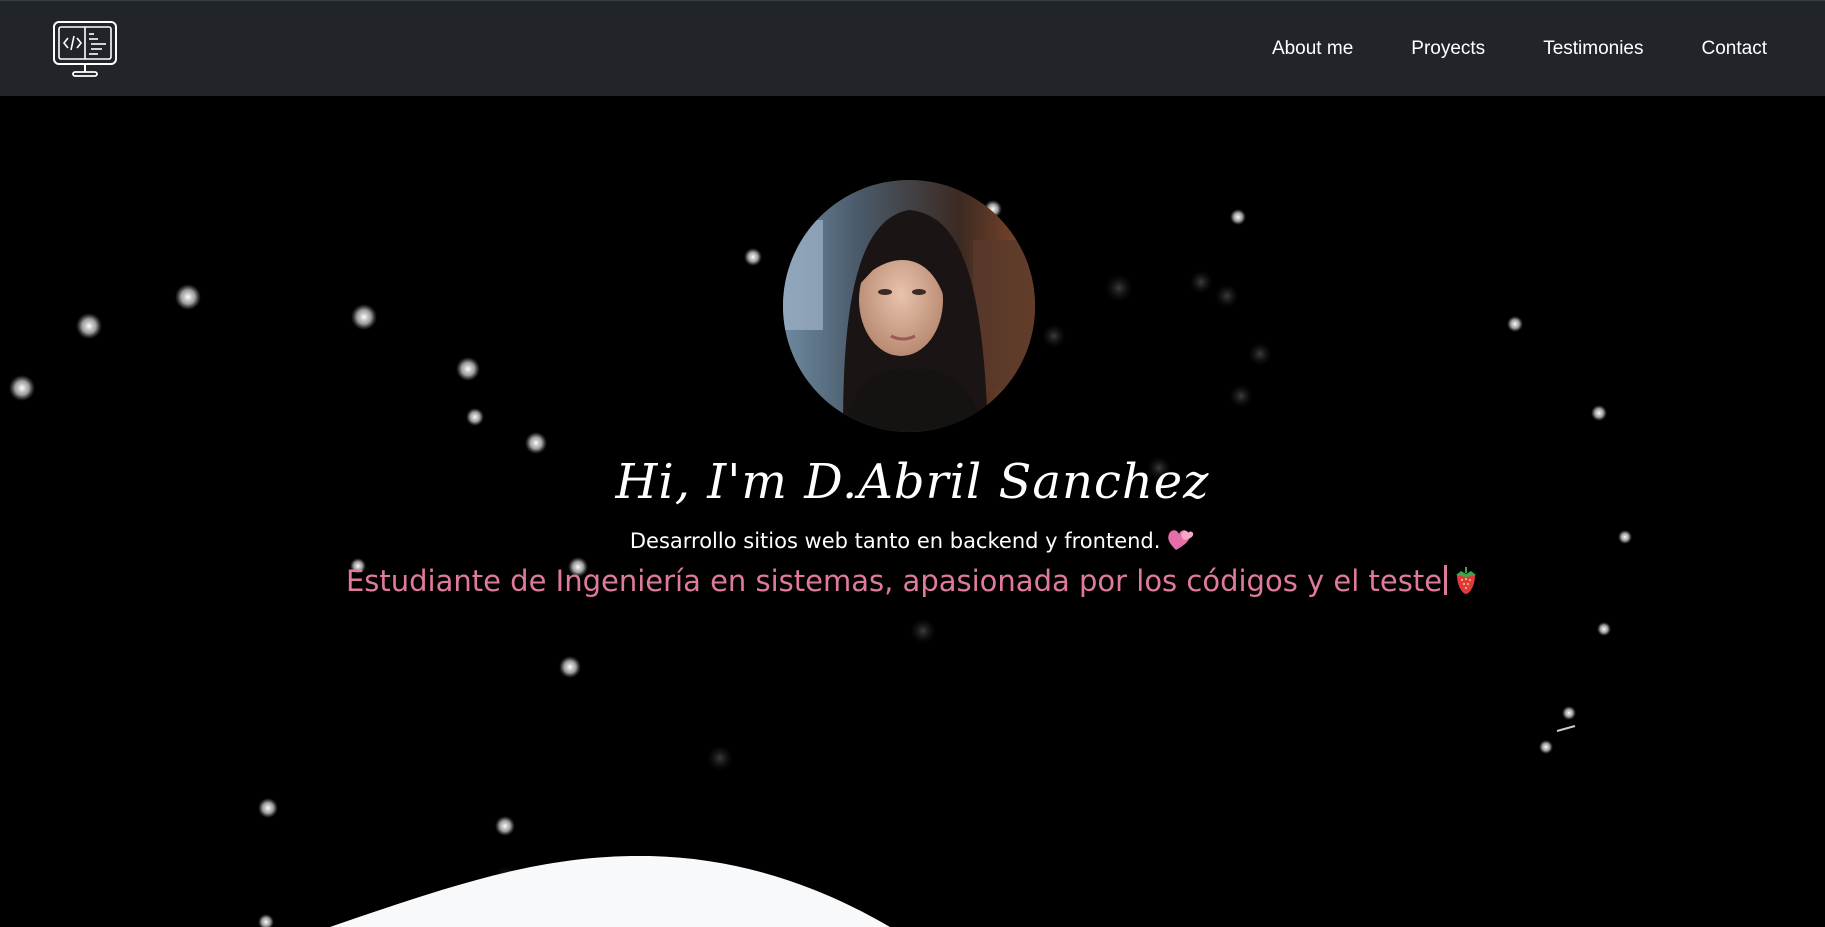 This screenshot has width=1825, height=927. Describe the element at coordinates (610, 891) in the screenshot. I see `hero-wave-divider` at that location.